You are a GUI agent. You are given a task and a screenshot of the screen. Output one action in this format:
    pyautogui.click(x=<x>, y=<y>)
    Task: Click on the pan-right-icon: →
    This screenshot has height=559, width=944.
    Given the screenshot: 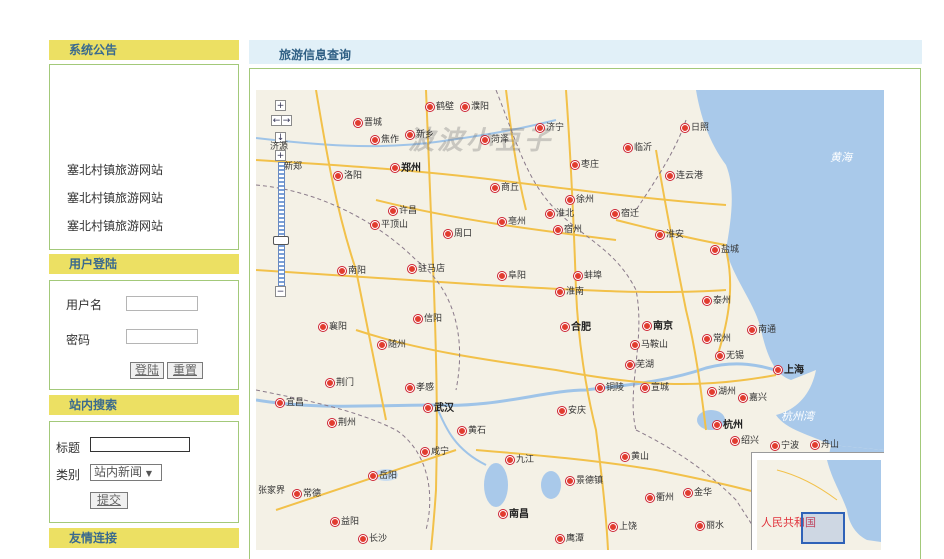 What is the action you would take?
    pyautogui.click(x=286, y=120)
    